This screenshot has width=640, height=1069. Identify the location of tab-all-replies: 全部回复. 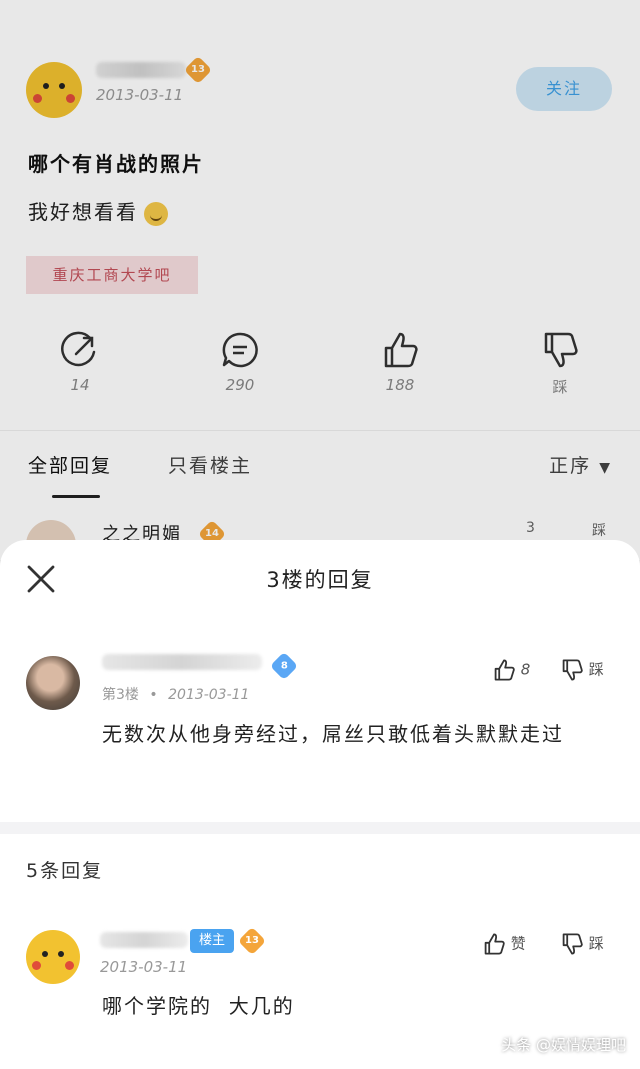
(70, 464).